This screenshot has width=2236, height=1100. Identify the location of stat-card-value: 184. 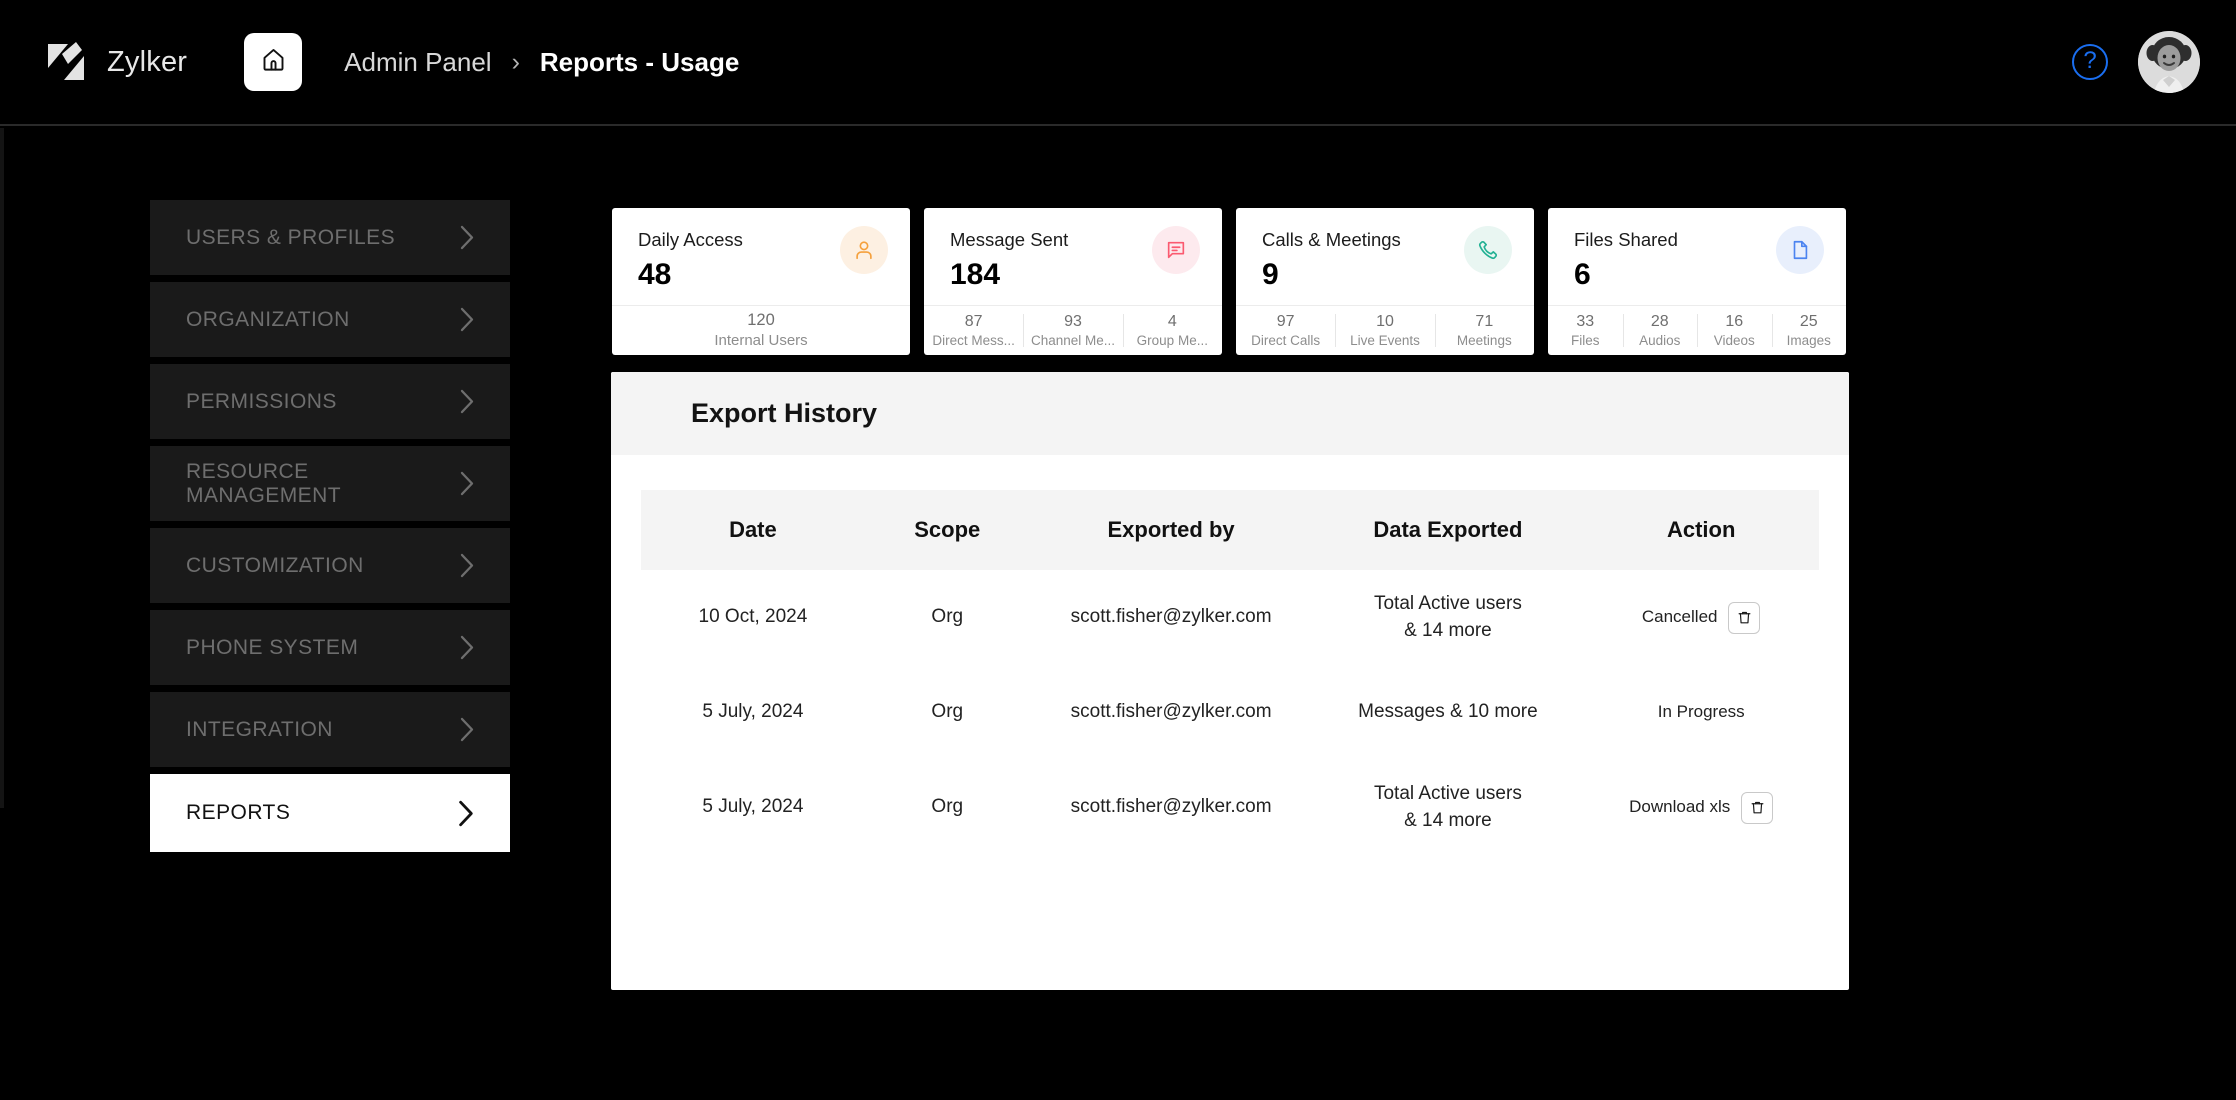
(975, 275).